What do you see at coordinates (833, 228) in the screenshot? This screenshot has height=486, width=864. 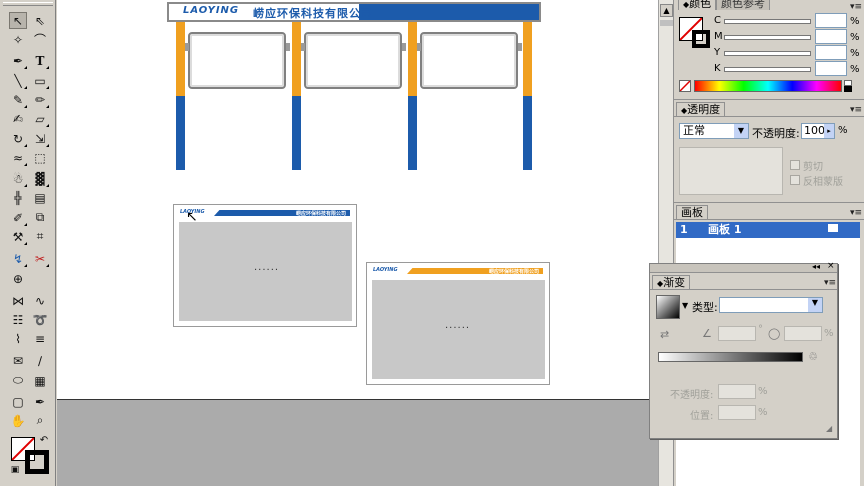 I see `artboard-options-icon` at bounding box center [833, 228].